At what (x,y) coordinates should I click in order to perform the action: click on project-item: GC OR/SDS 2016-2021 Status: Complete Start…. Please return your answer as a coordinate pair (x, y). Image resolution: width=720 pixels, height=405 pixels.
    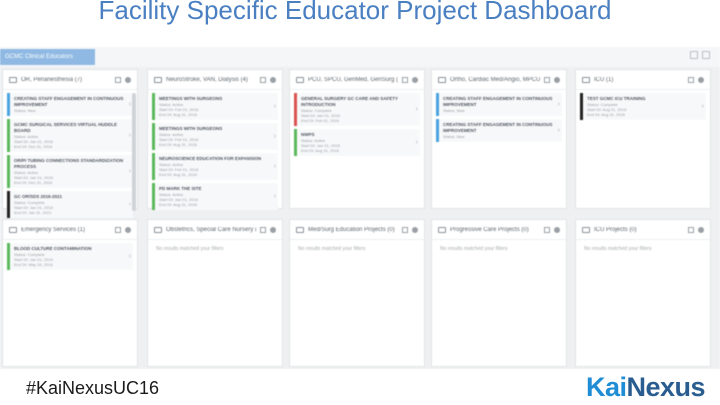
    Looking at the image, I should click on (70, 204).